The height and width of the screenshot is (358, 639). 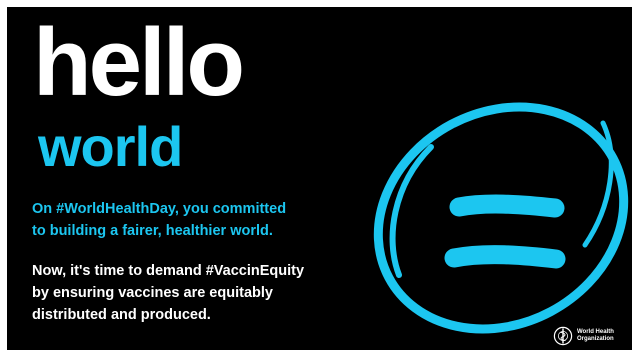 What do you see at coordinates (595, 332) in the screenshot?
I see `who-name-line-1: World Health` at bounding box center [595, 332].